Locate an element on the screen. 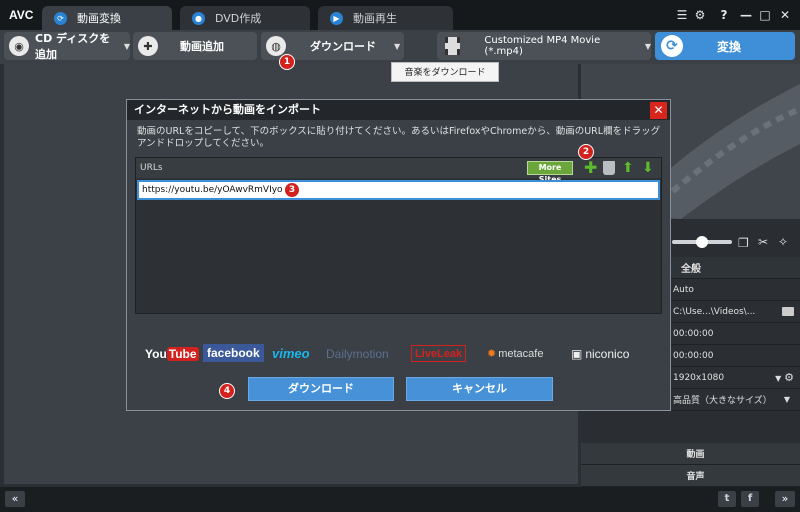 The height and width of the screenshot is (512, 800). metacafe-logo: ✹ metacafe is located at coordinates (515, 354).